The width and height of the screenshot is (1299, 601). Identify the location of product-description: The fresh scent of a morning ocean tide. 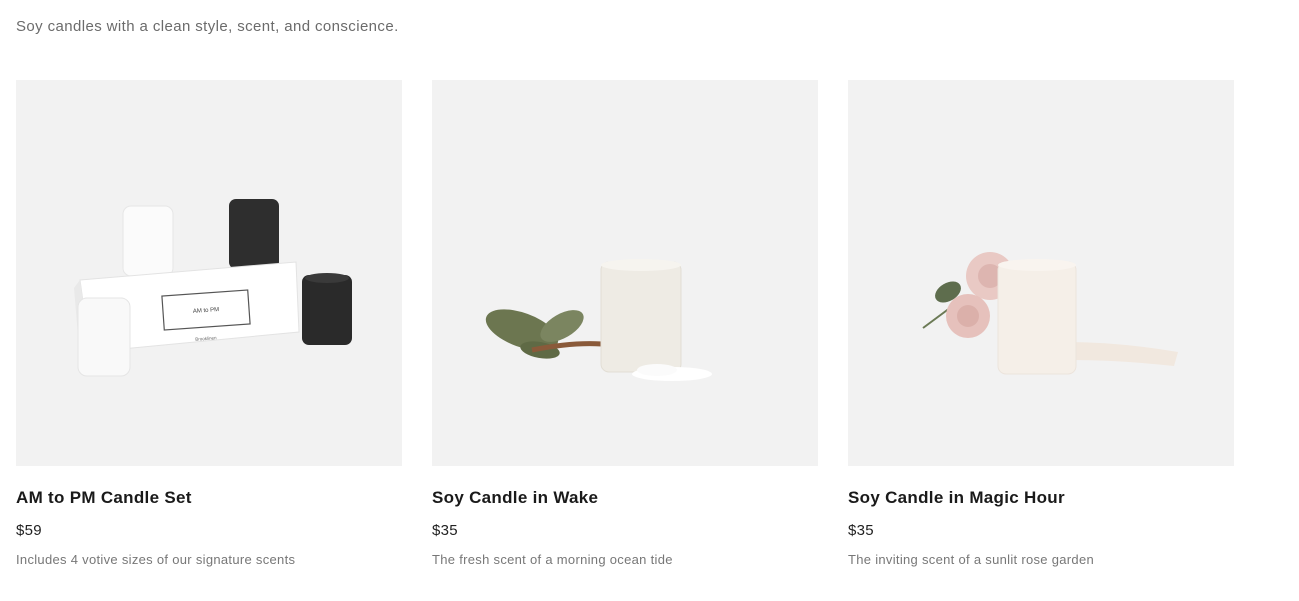
(552, 559).